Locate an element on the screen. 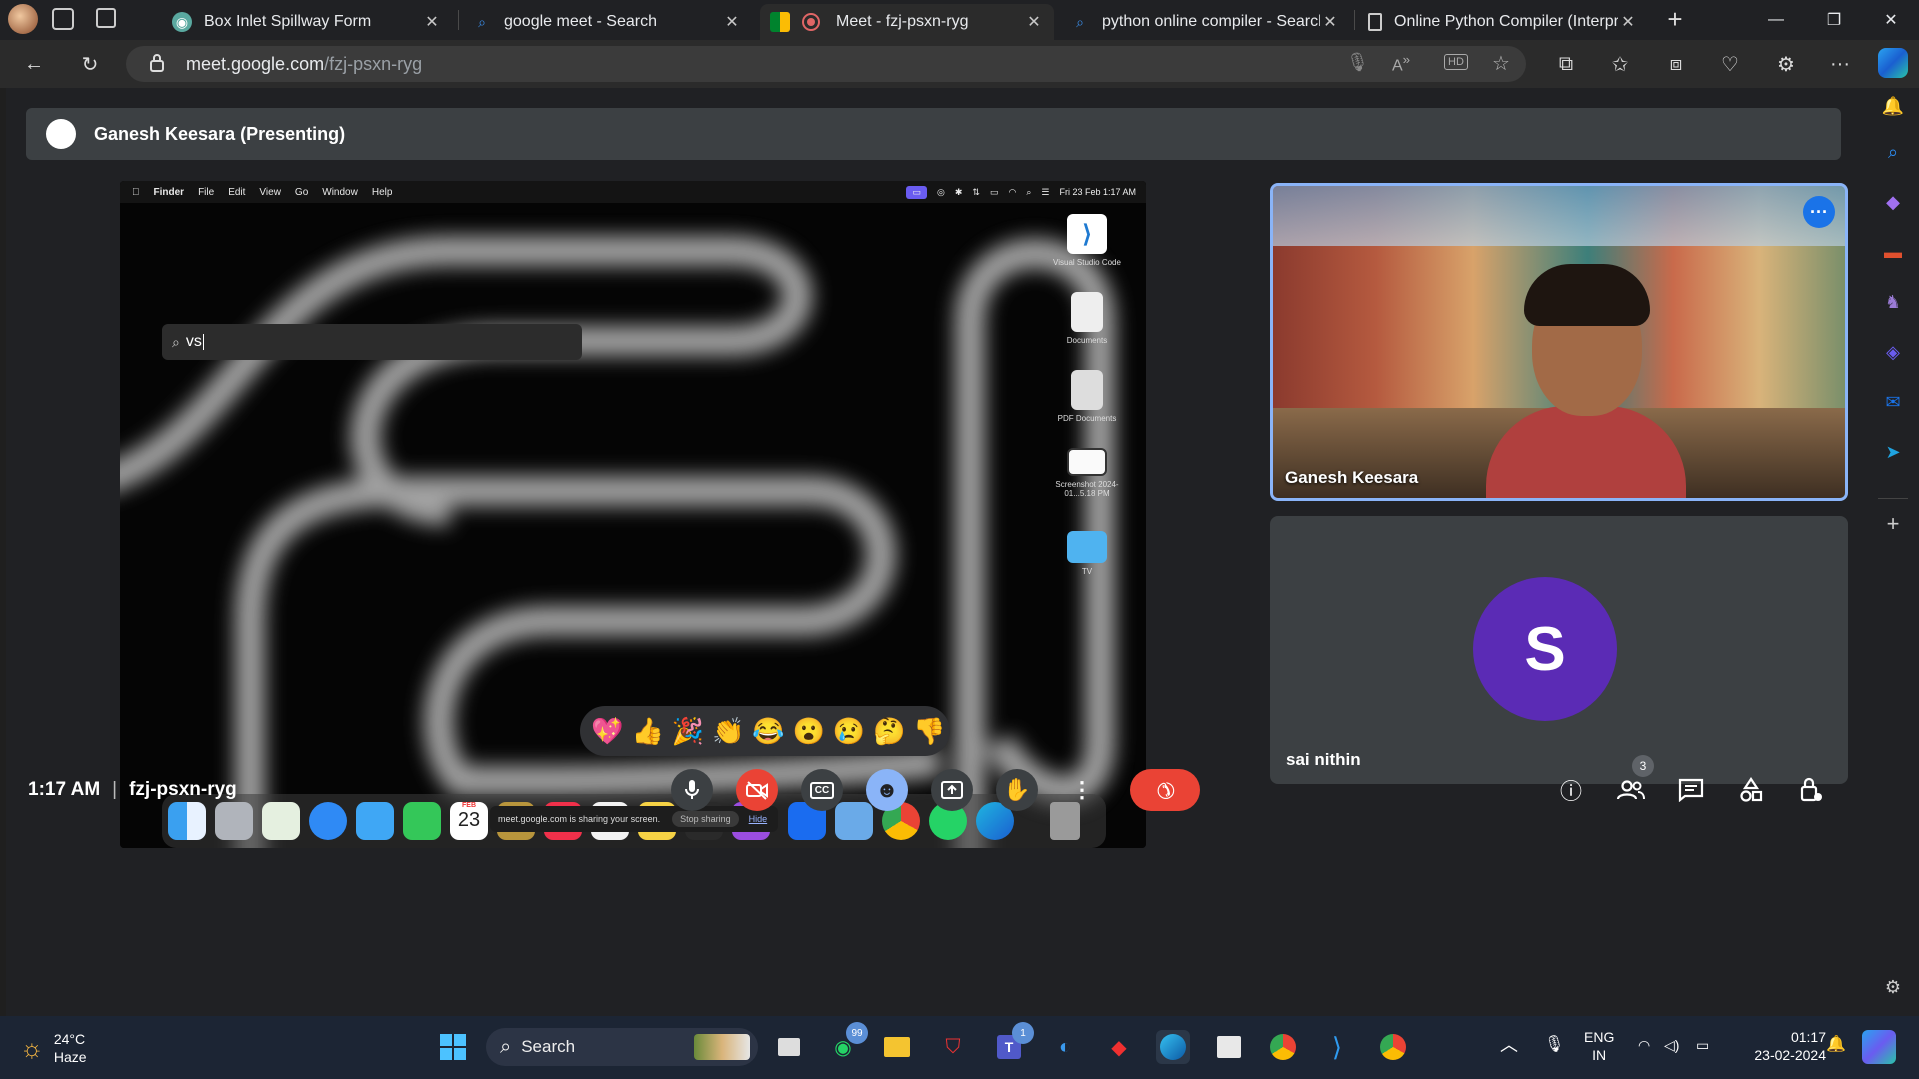 This screenshot has height=1079, width=1919. present-screen-button is located at coordinates (952, 790).